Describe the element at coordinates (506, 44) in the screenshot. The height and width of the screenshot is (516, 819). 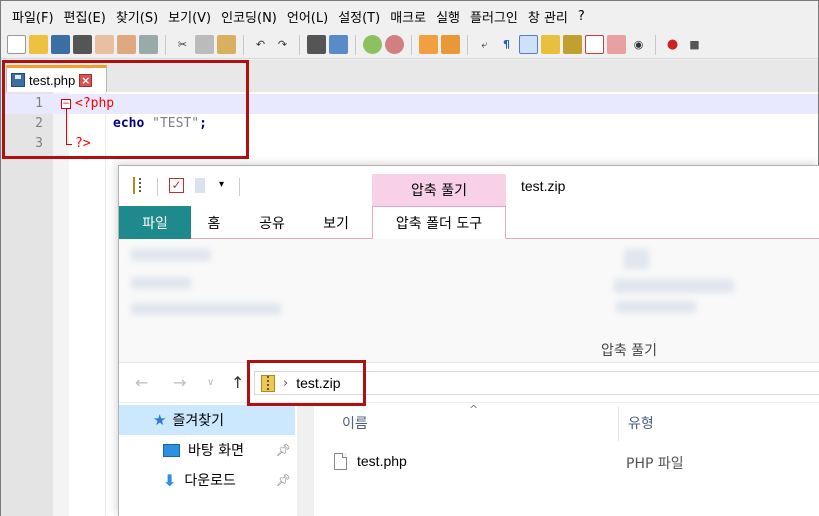
I see `show-all-chars-icon: ¶` at that location.